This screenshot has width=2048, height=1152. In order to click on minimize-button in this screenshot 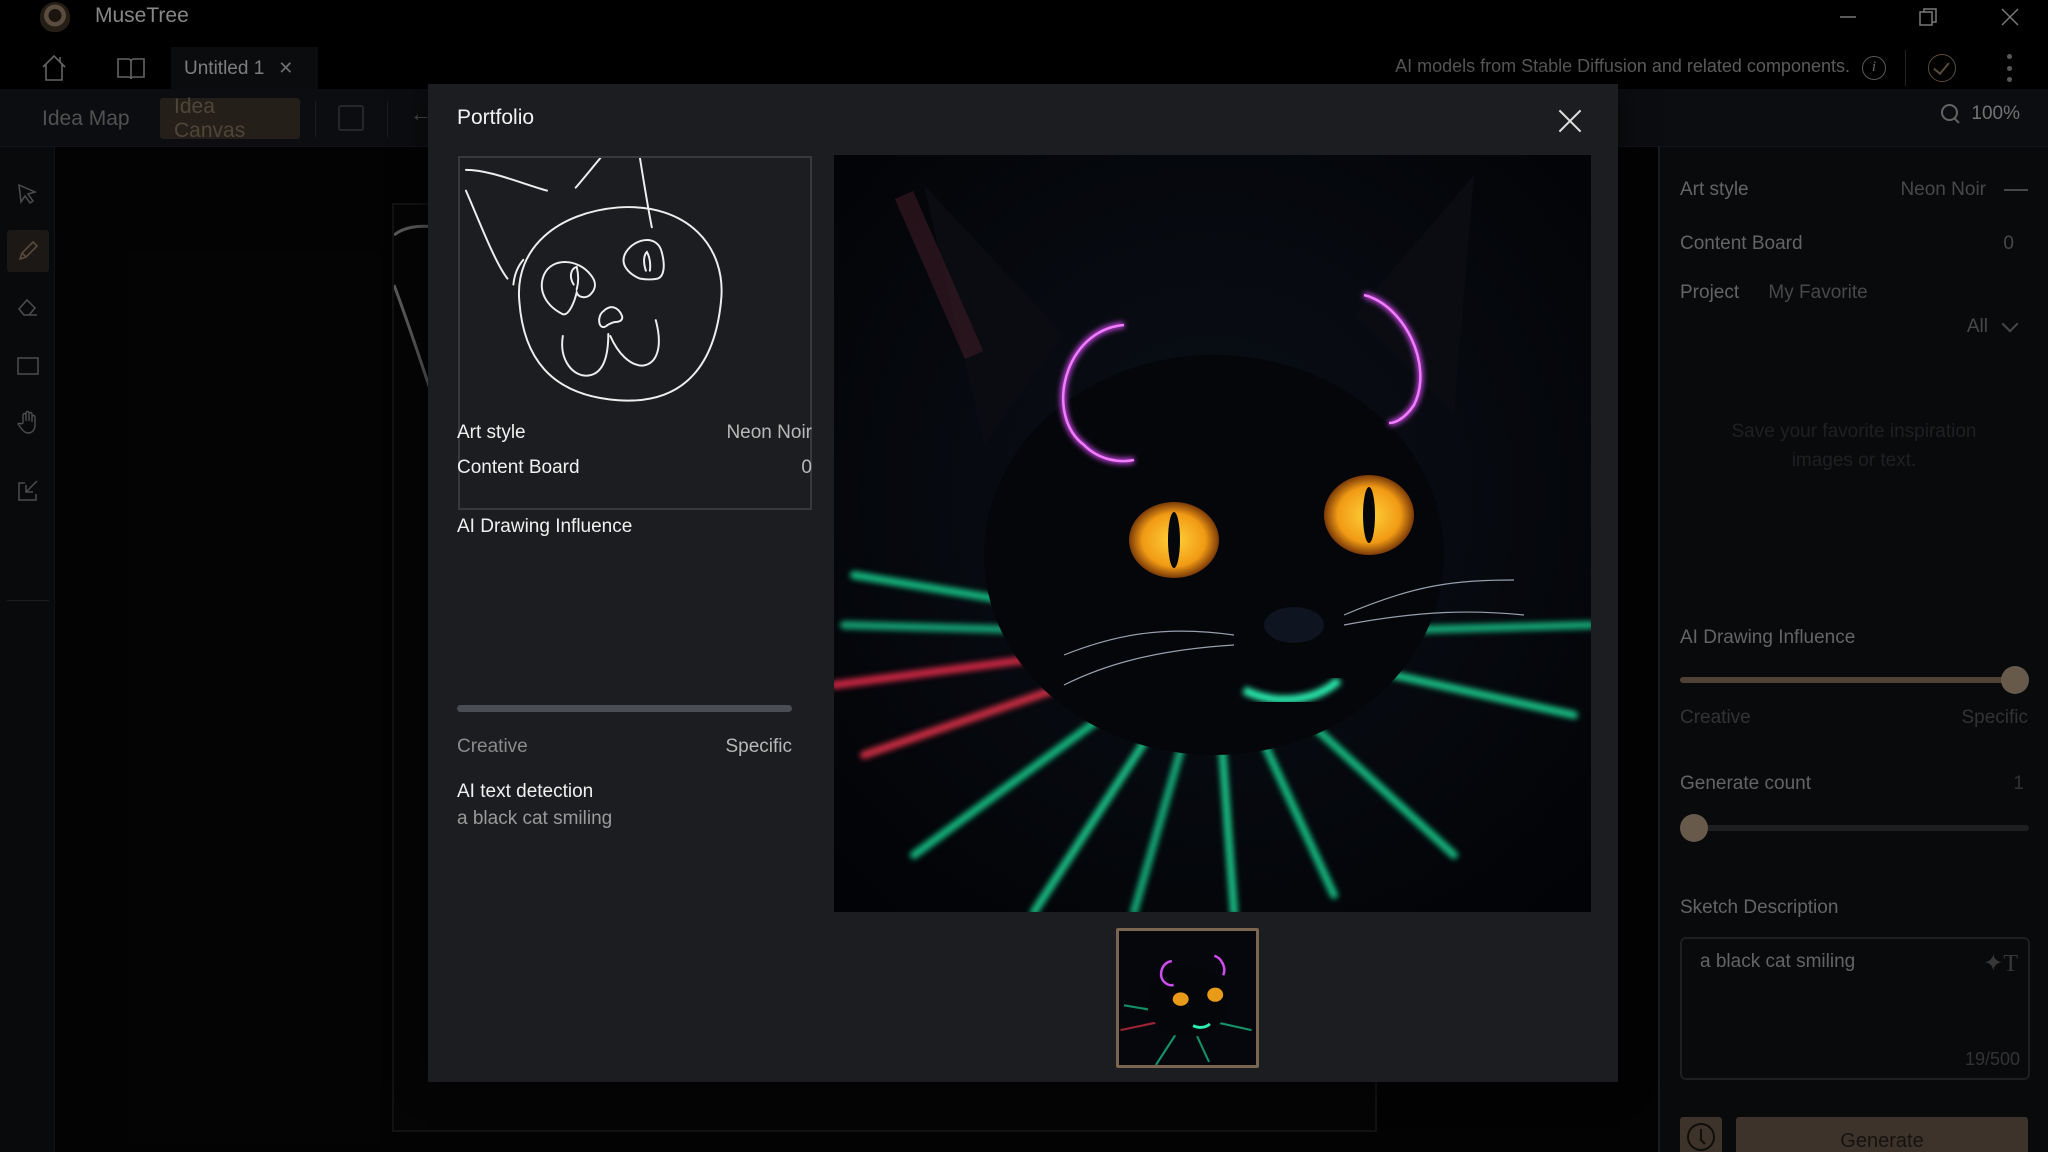, I will do `click(1848, 17)`.